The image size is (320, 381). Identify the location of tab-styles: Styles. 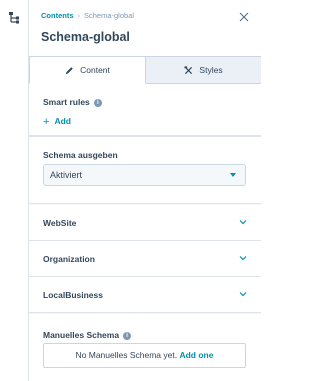
(203, 70).